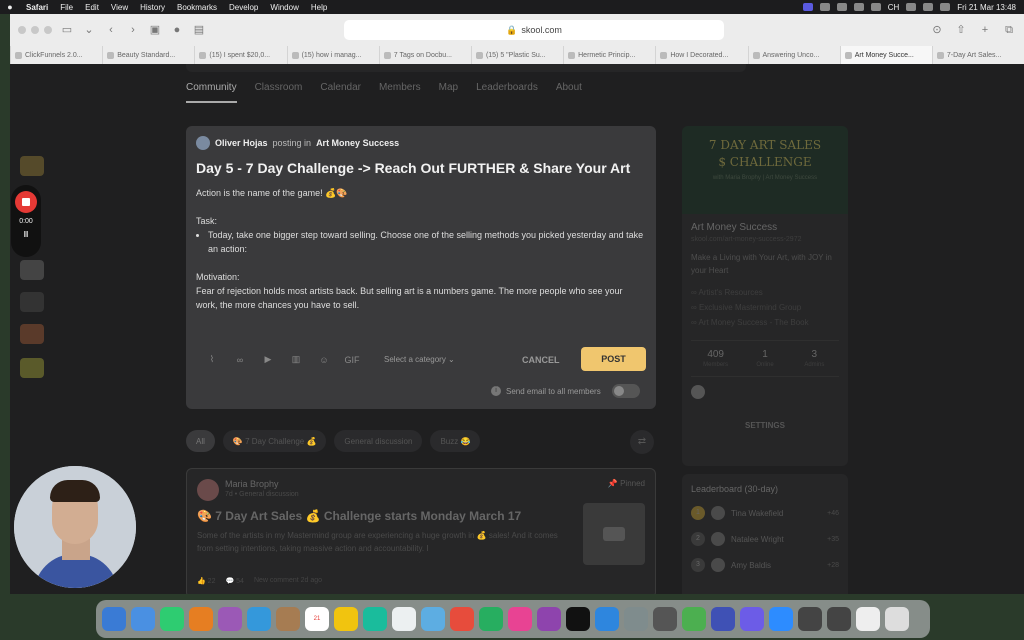  Describe the element at coordinates (35, 30) in the screenshot. I see `minimize-window-button` at that location.